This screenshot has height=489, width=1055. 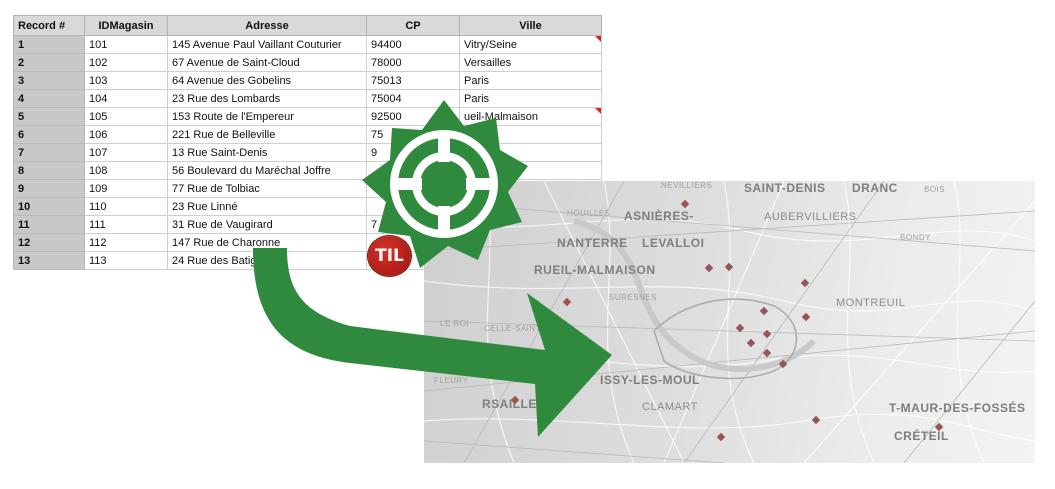 What do you see at coordinates (389, 256) in the screenshot?
I see `til-badge: TIL` at bounding box center [389, 256].